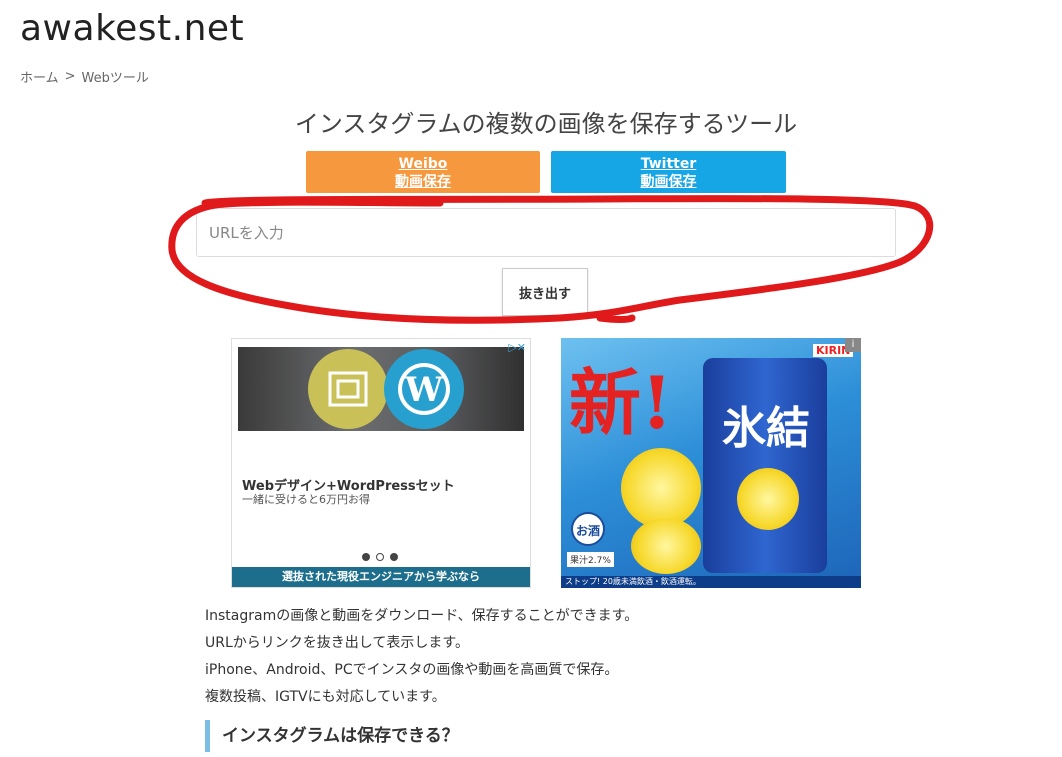  I want to click on ad-banner: 選抜された現役エンジニアから学ぶなら, so click(381, 577).